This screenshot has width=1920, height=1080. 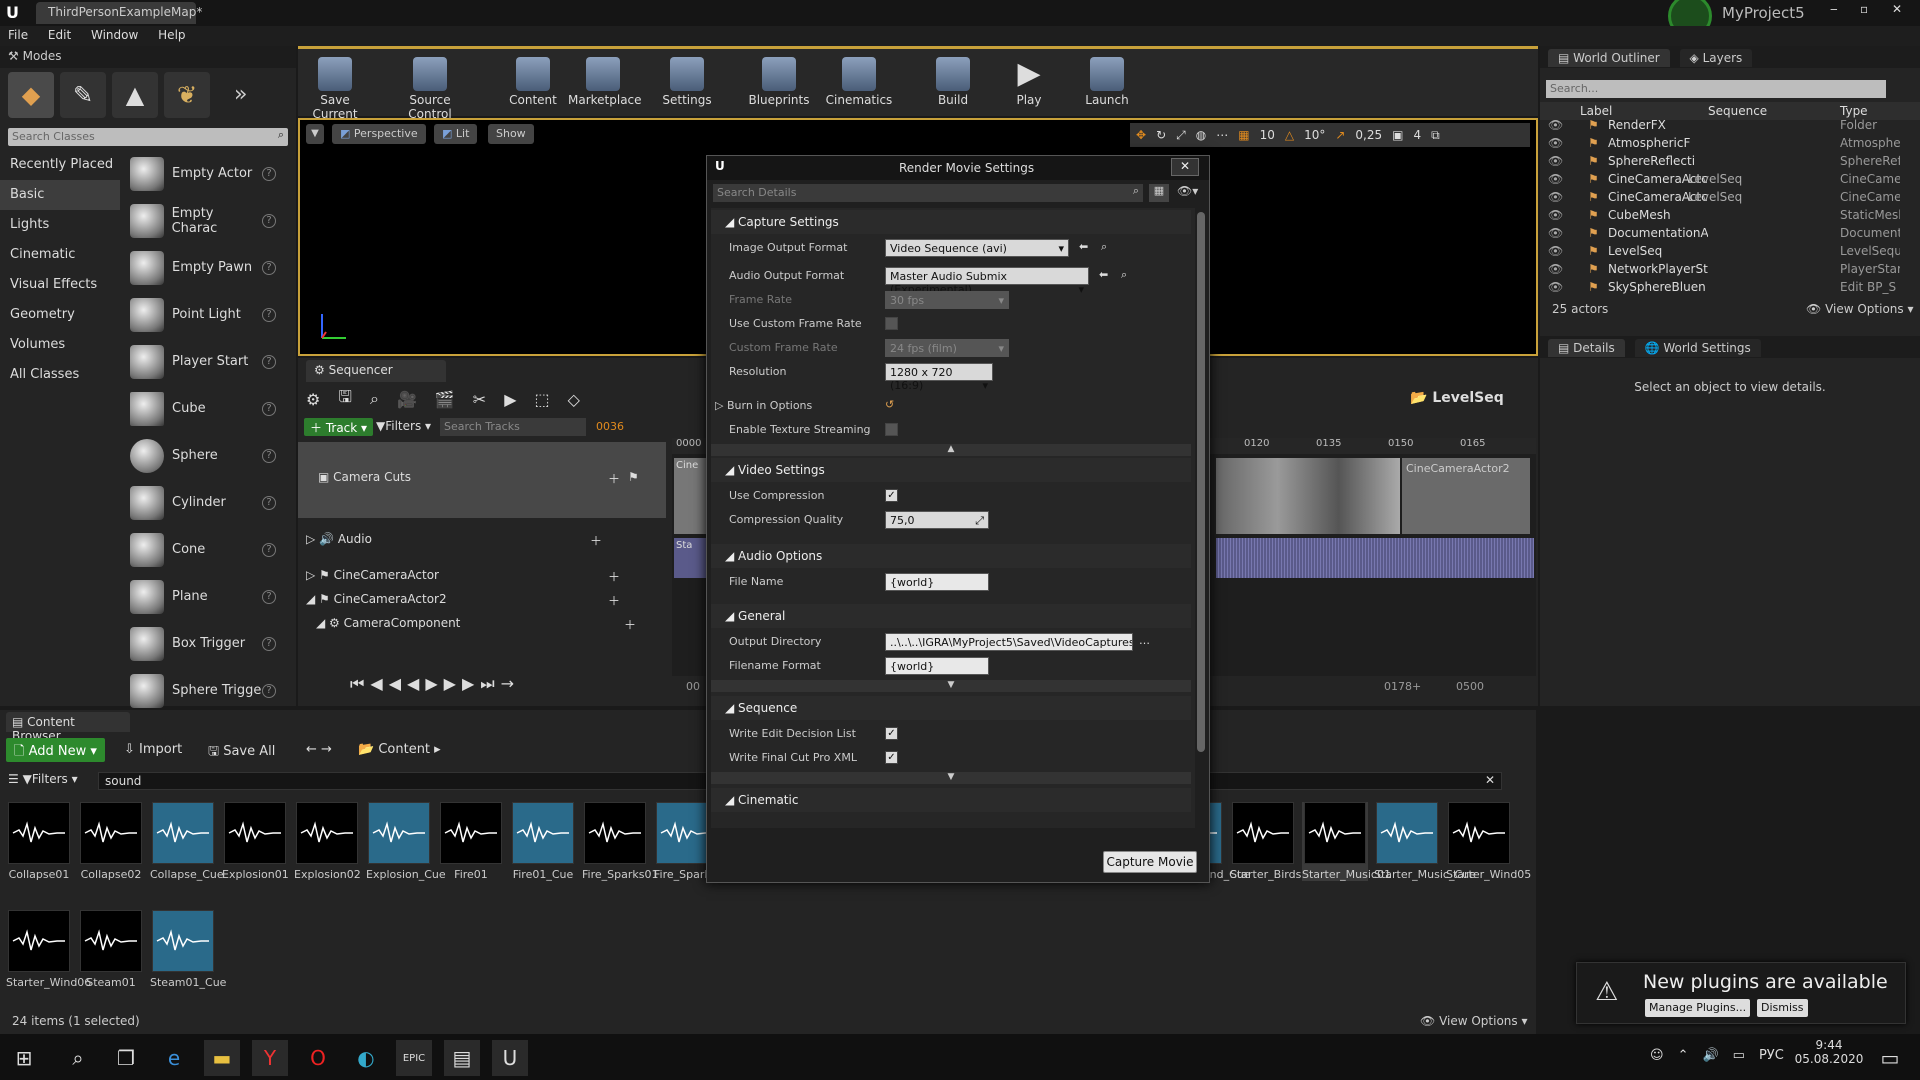 What do you see at coordinates (1474, 1021) in the screenshot?
I see `content-view-options: 👁 View Options ▾` at bounding box center [1474, 1021].